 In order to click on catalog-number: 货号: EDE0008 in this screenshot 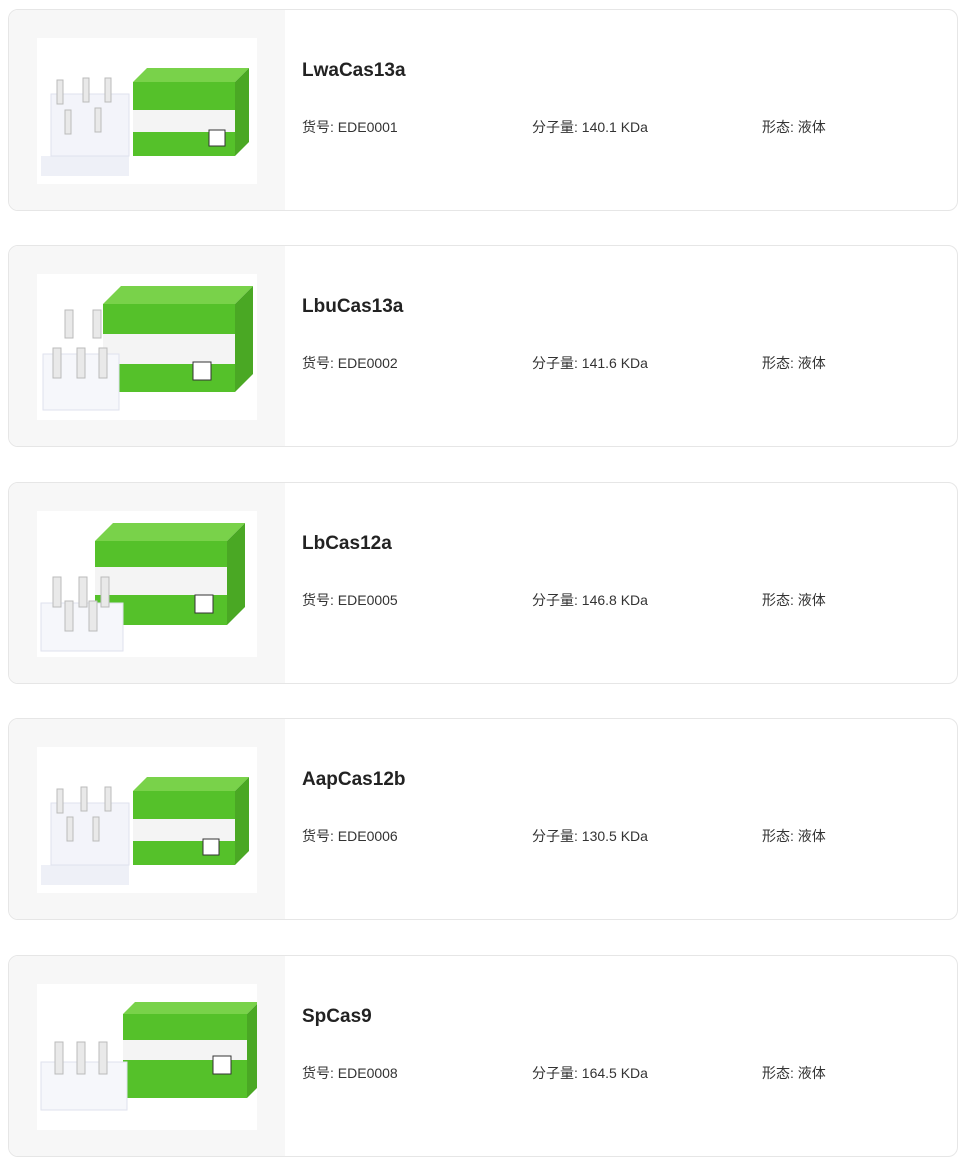, I will do `click(350, 1073)`.